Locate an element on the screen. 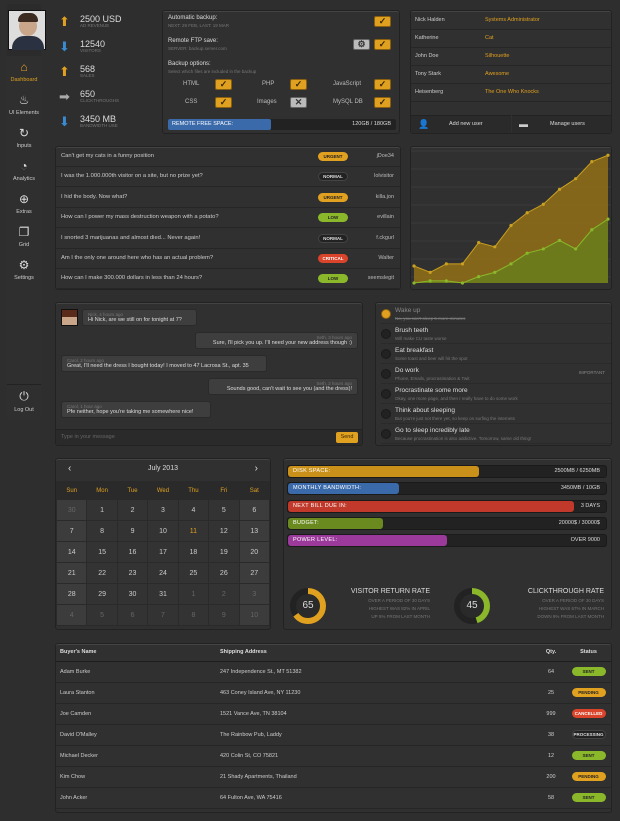 The width and height of the screenshot is (620, 821). auto-backup-checkbox: ✓ is located at coordinates (382, 21).